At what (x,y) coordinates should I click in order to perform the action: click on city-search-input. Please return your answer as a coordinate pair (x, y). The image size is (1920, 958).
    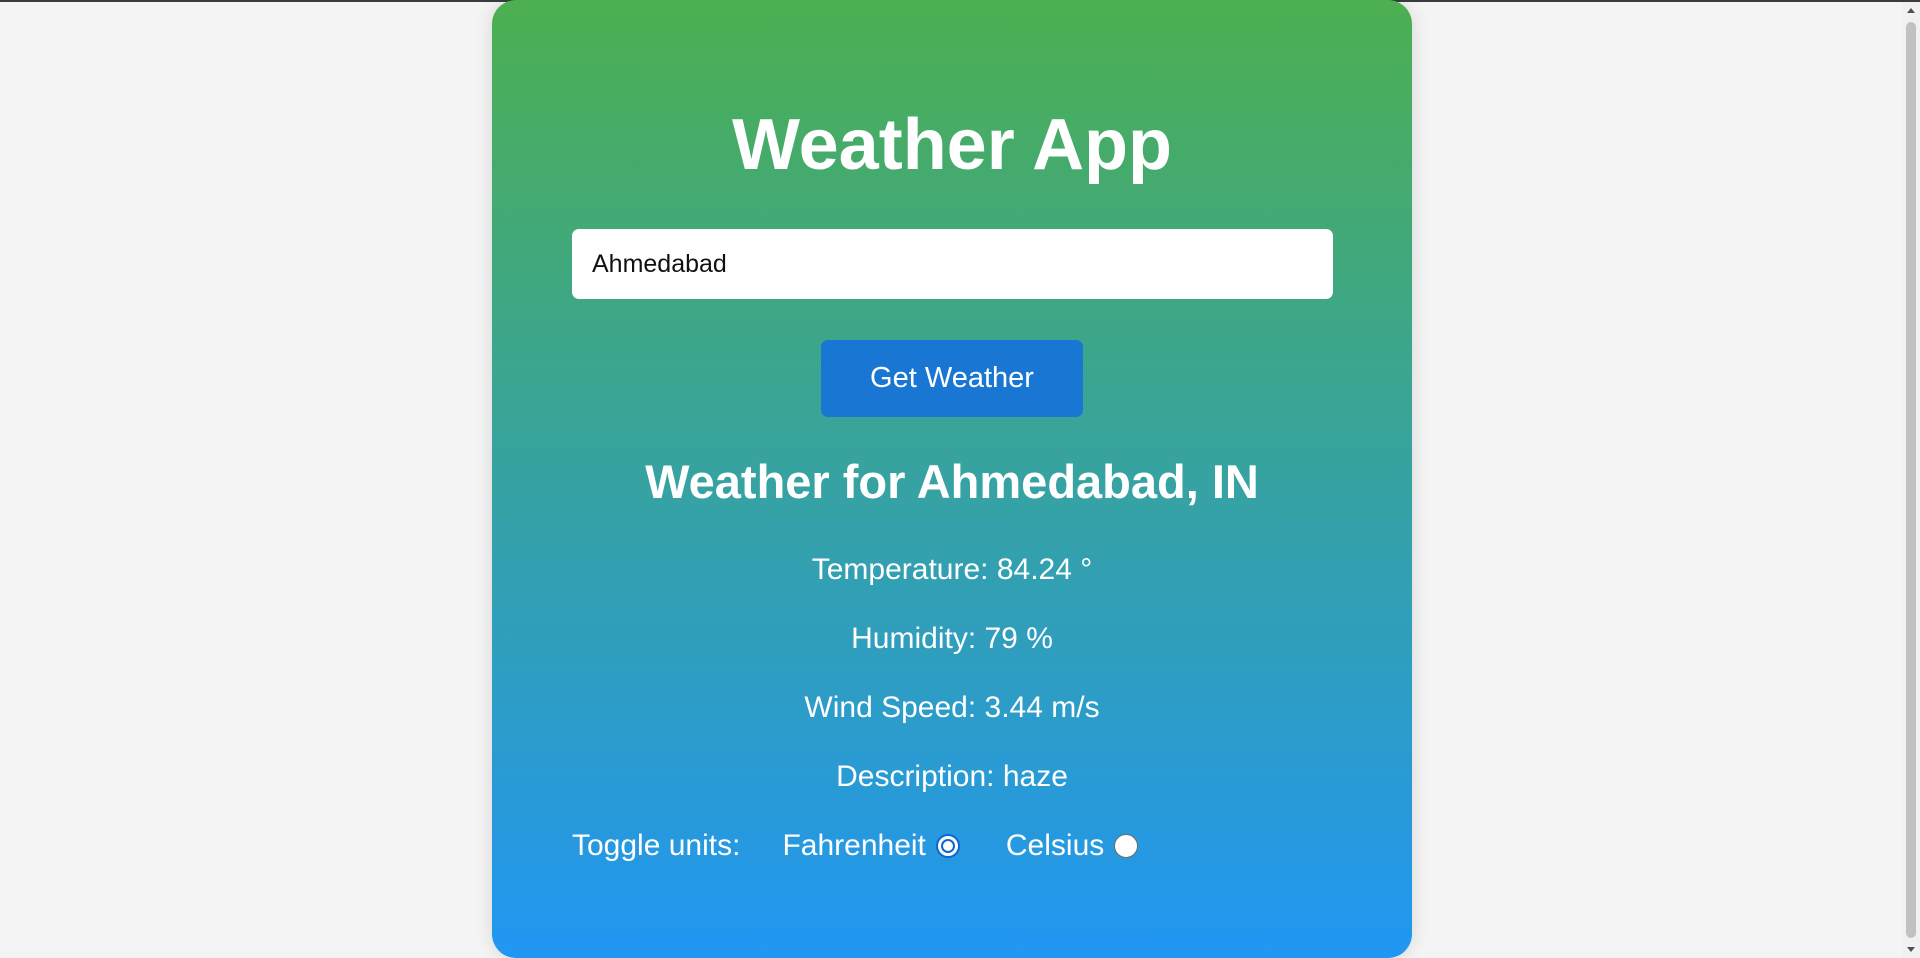
    Looking at the image, I should click on (952, 264).